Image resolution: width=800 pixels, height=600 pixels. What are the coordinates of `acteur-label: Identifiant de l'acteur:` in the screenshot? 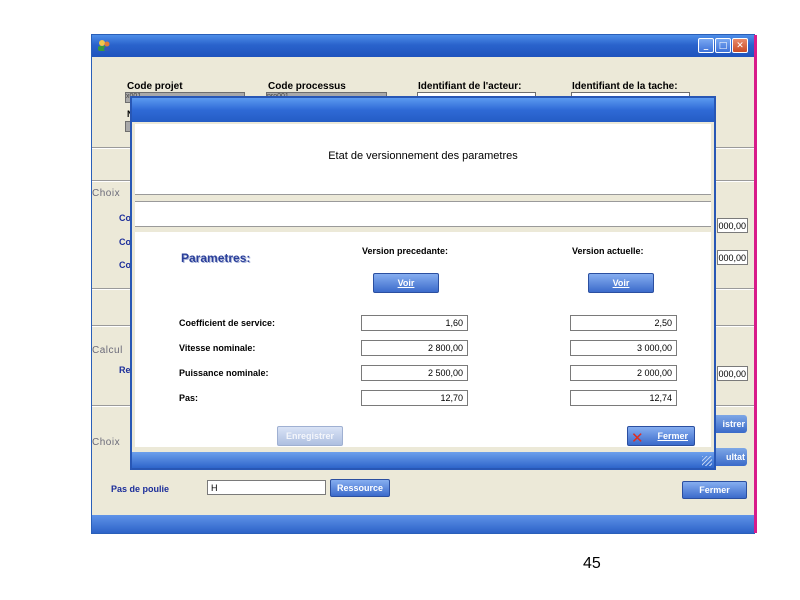 It's located at (470, 86).